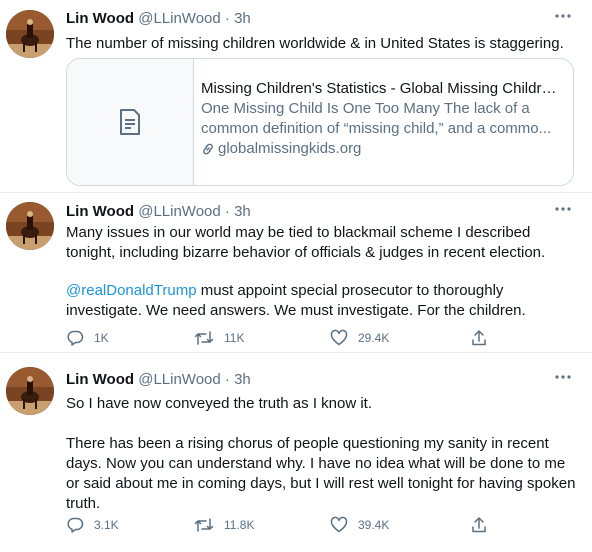 The image size is (592, 552). I want to click on link-icon, so click(208, 149).